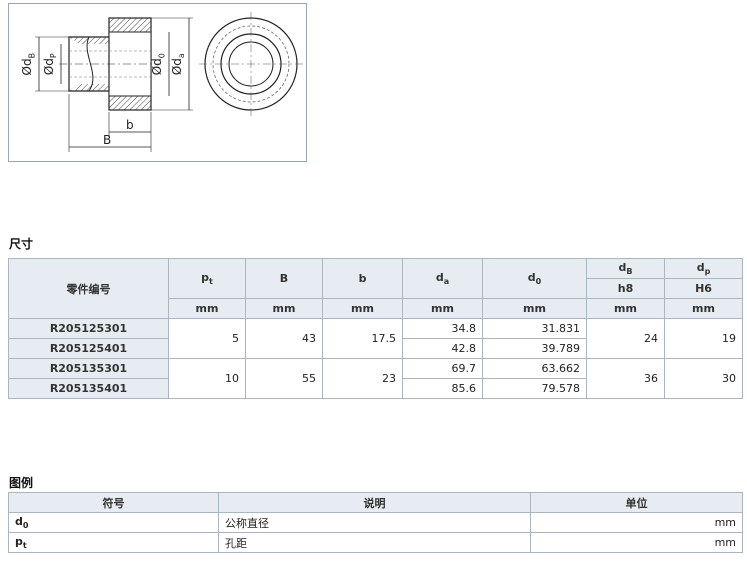 The width and height of the screenshot is (747, 561). I want to click on legend-desc: 公称直径, so click(374, 522).